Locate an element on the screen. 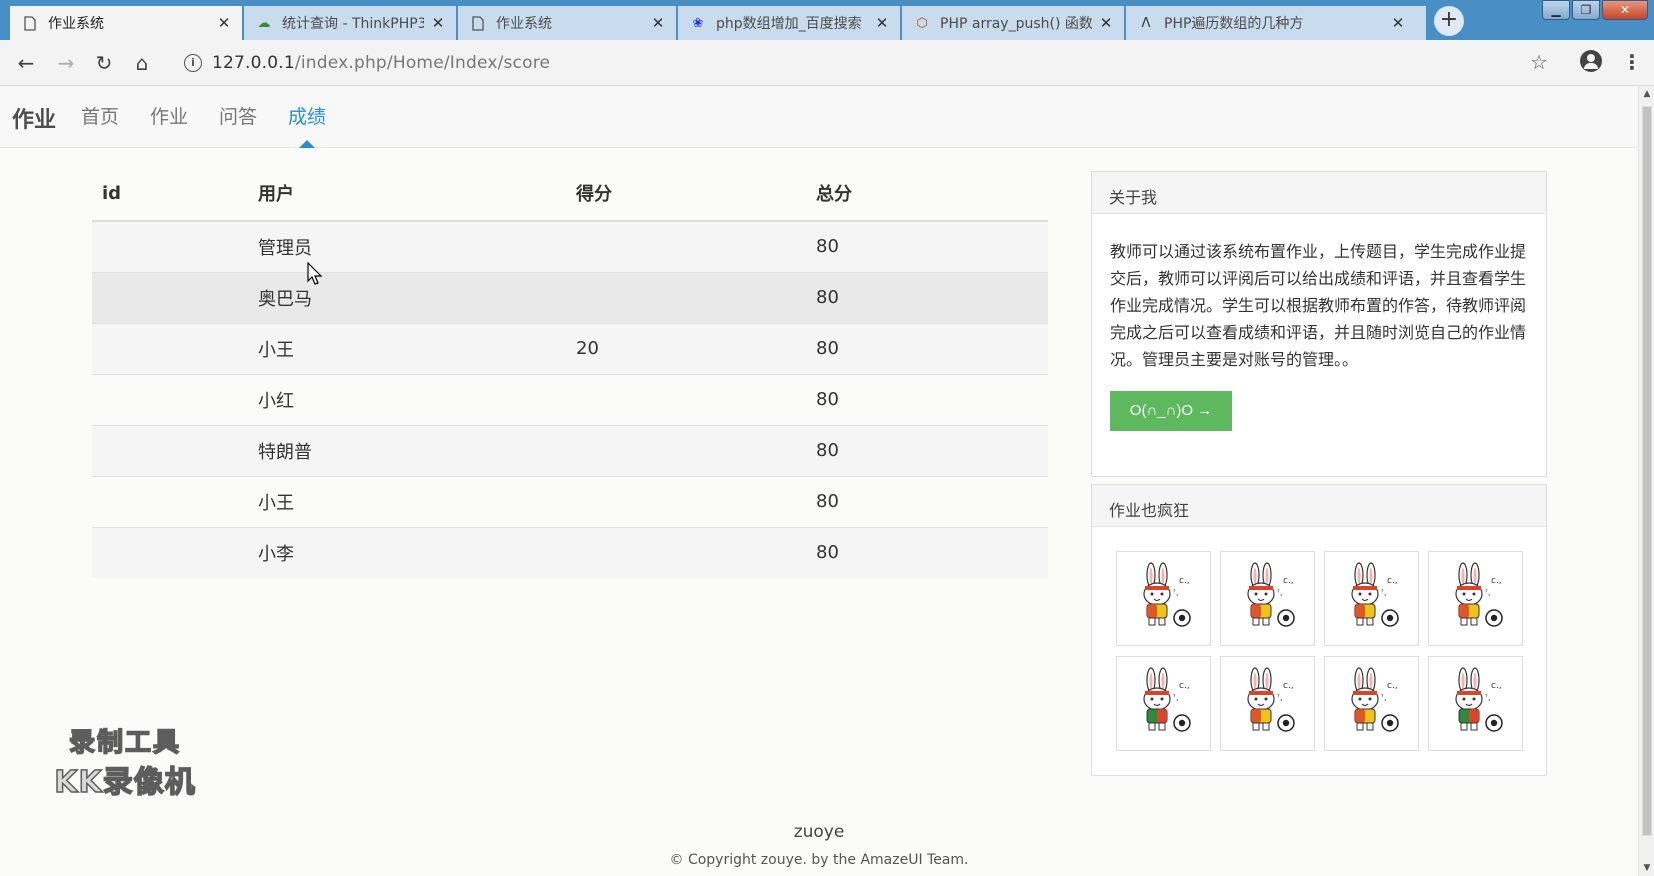 The width and height of the screenshot is (1654, 876). cell-user: 小王 is located at coordinates (407, 349).